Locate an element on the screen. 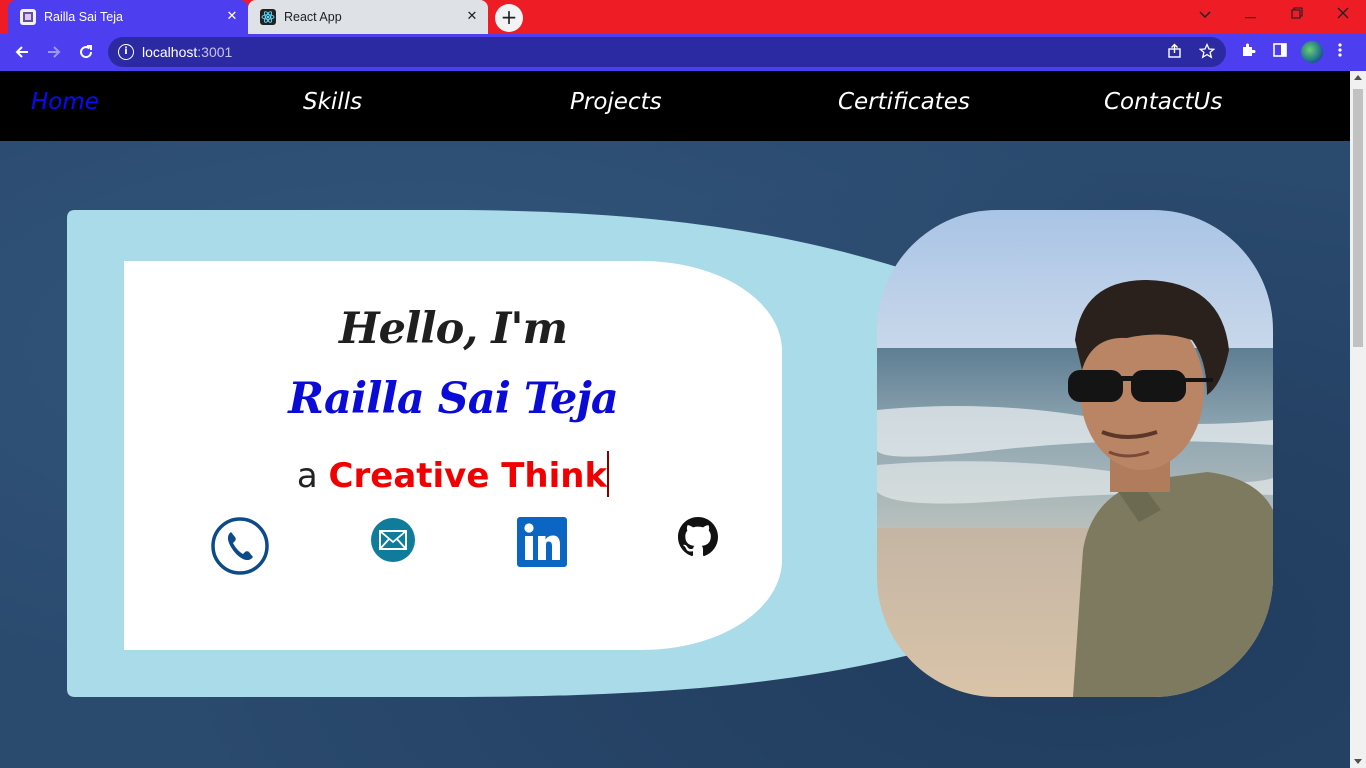 The height and width of the screenshot is (768, 1366). scroll-up-icon is located at coordinates (1358, 77).